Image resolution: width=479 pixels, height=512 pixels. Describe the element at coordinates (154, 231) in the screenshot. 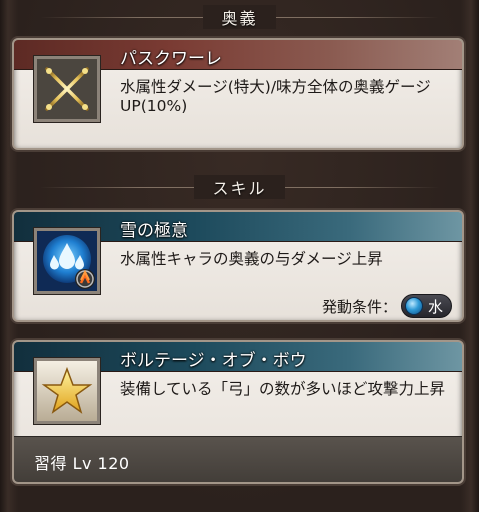

I see `skill-1-title: 雪の極意` at that location.